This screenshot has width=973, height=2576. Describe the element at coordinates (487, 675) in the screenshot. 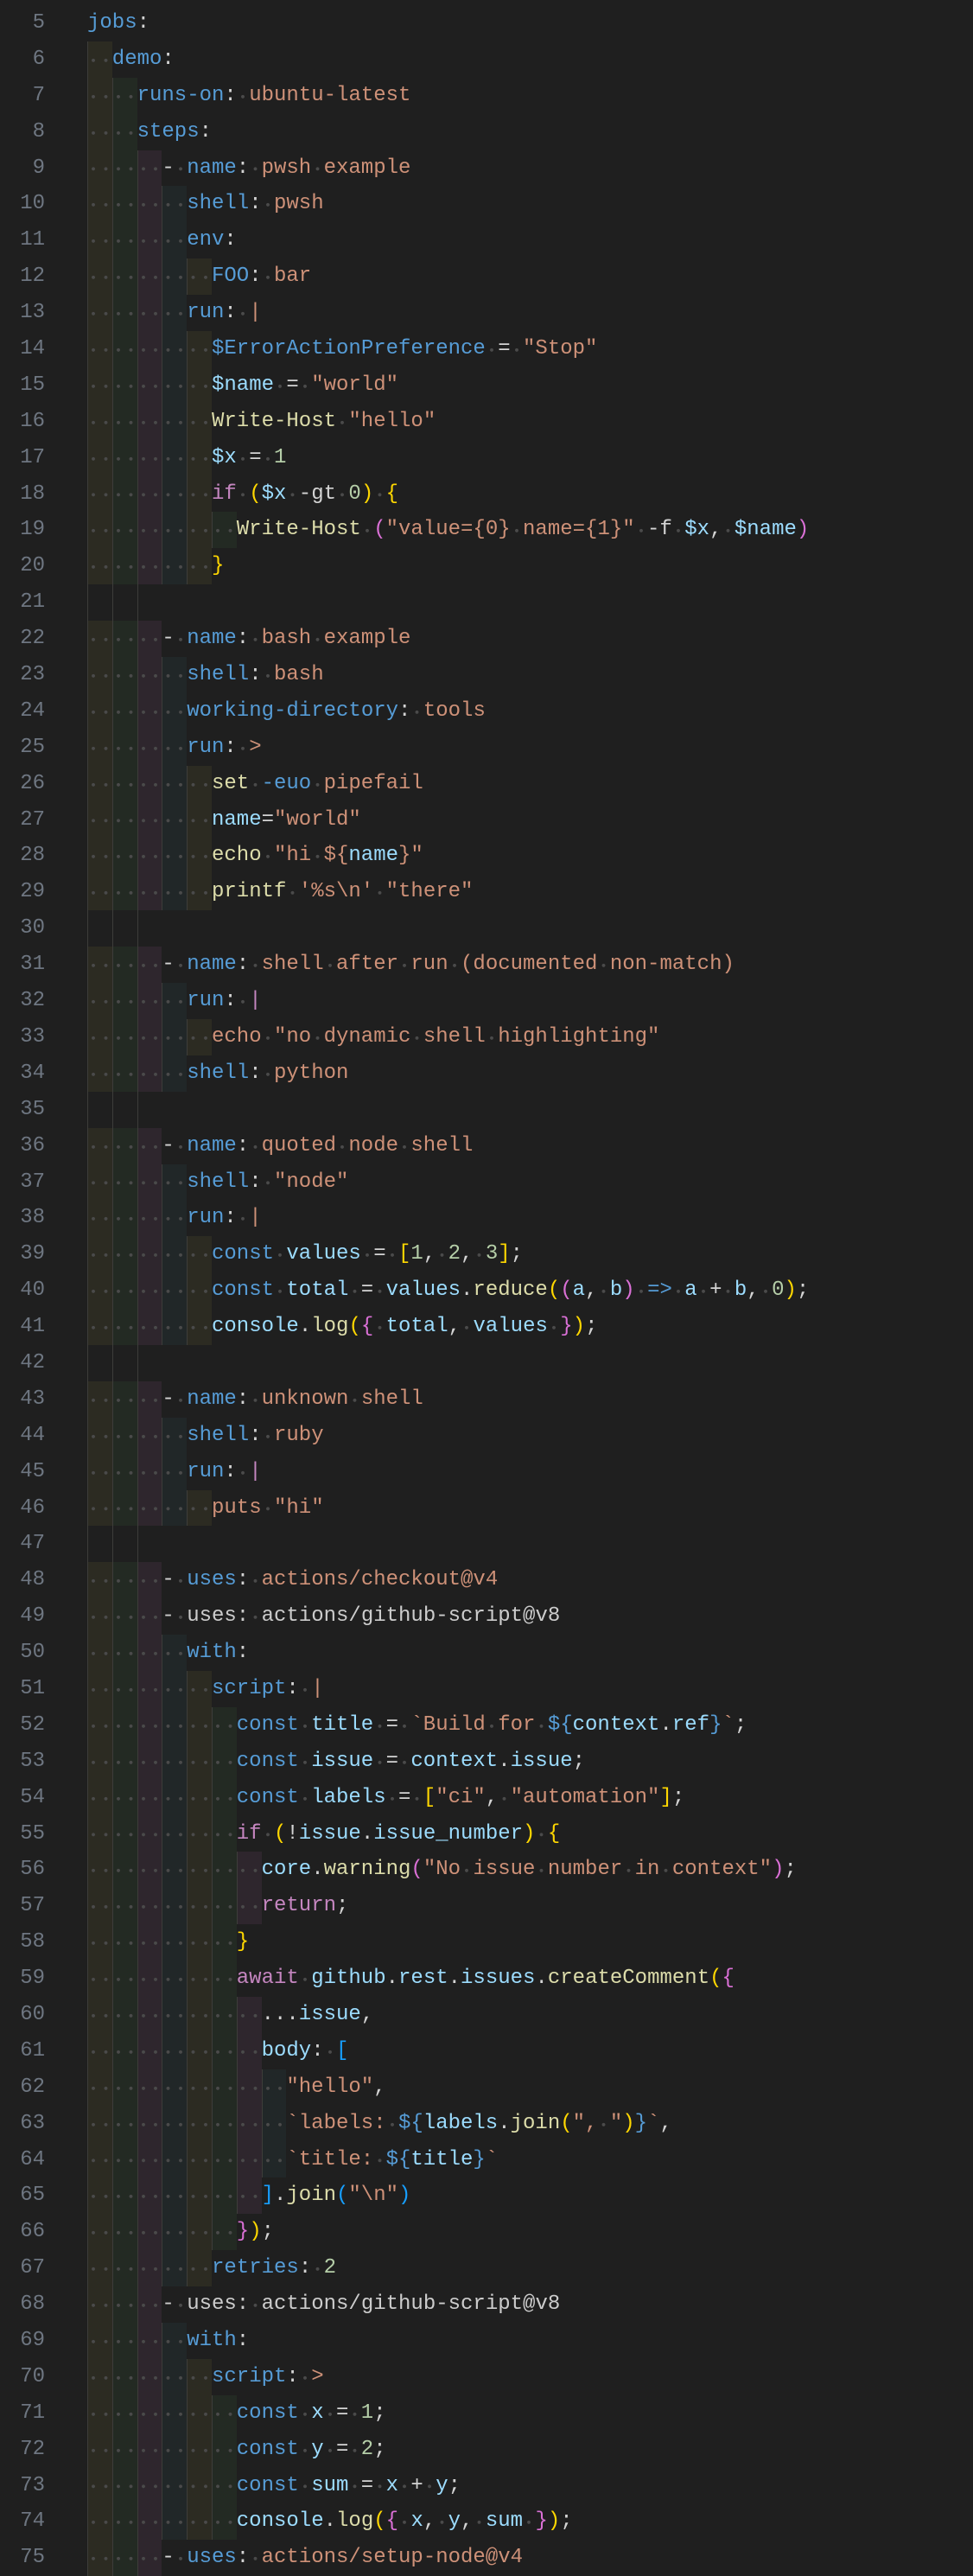

I see `code-line: 23 shell: bash` at that location.